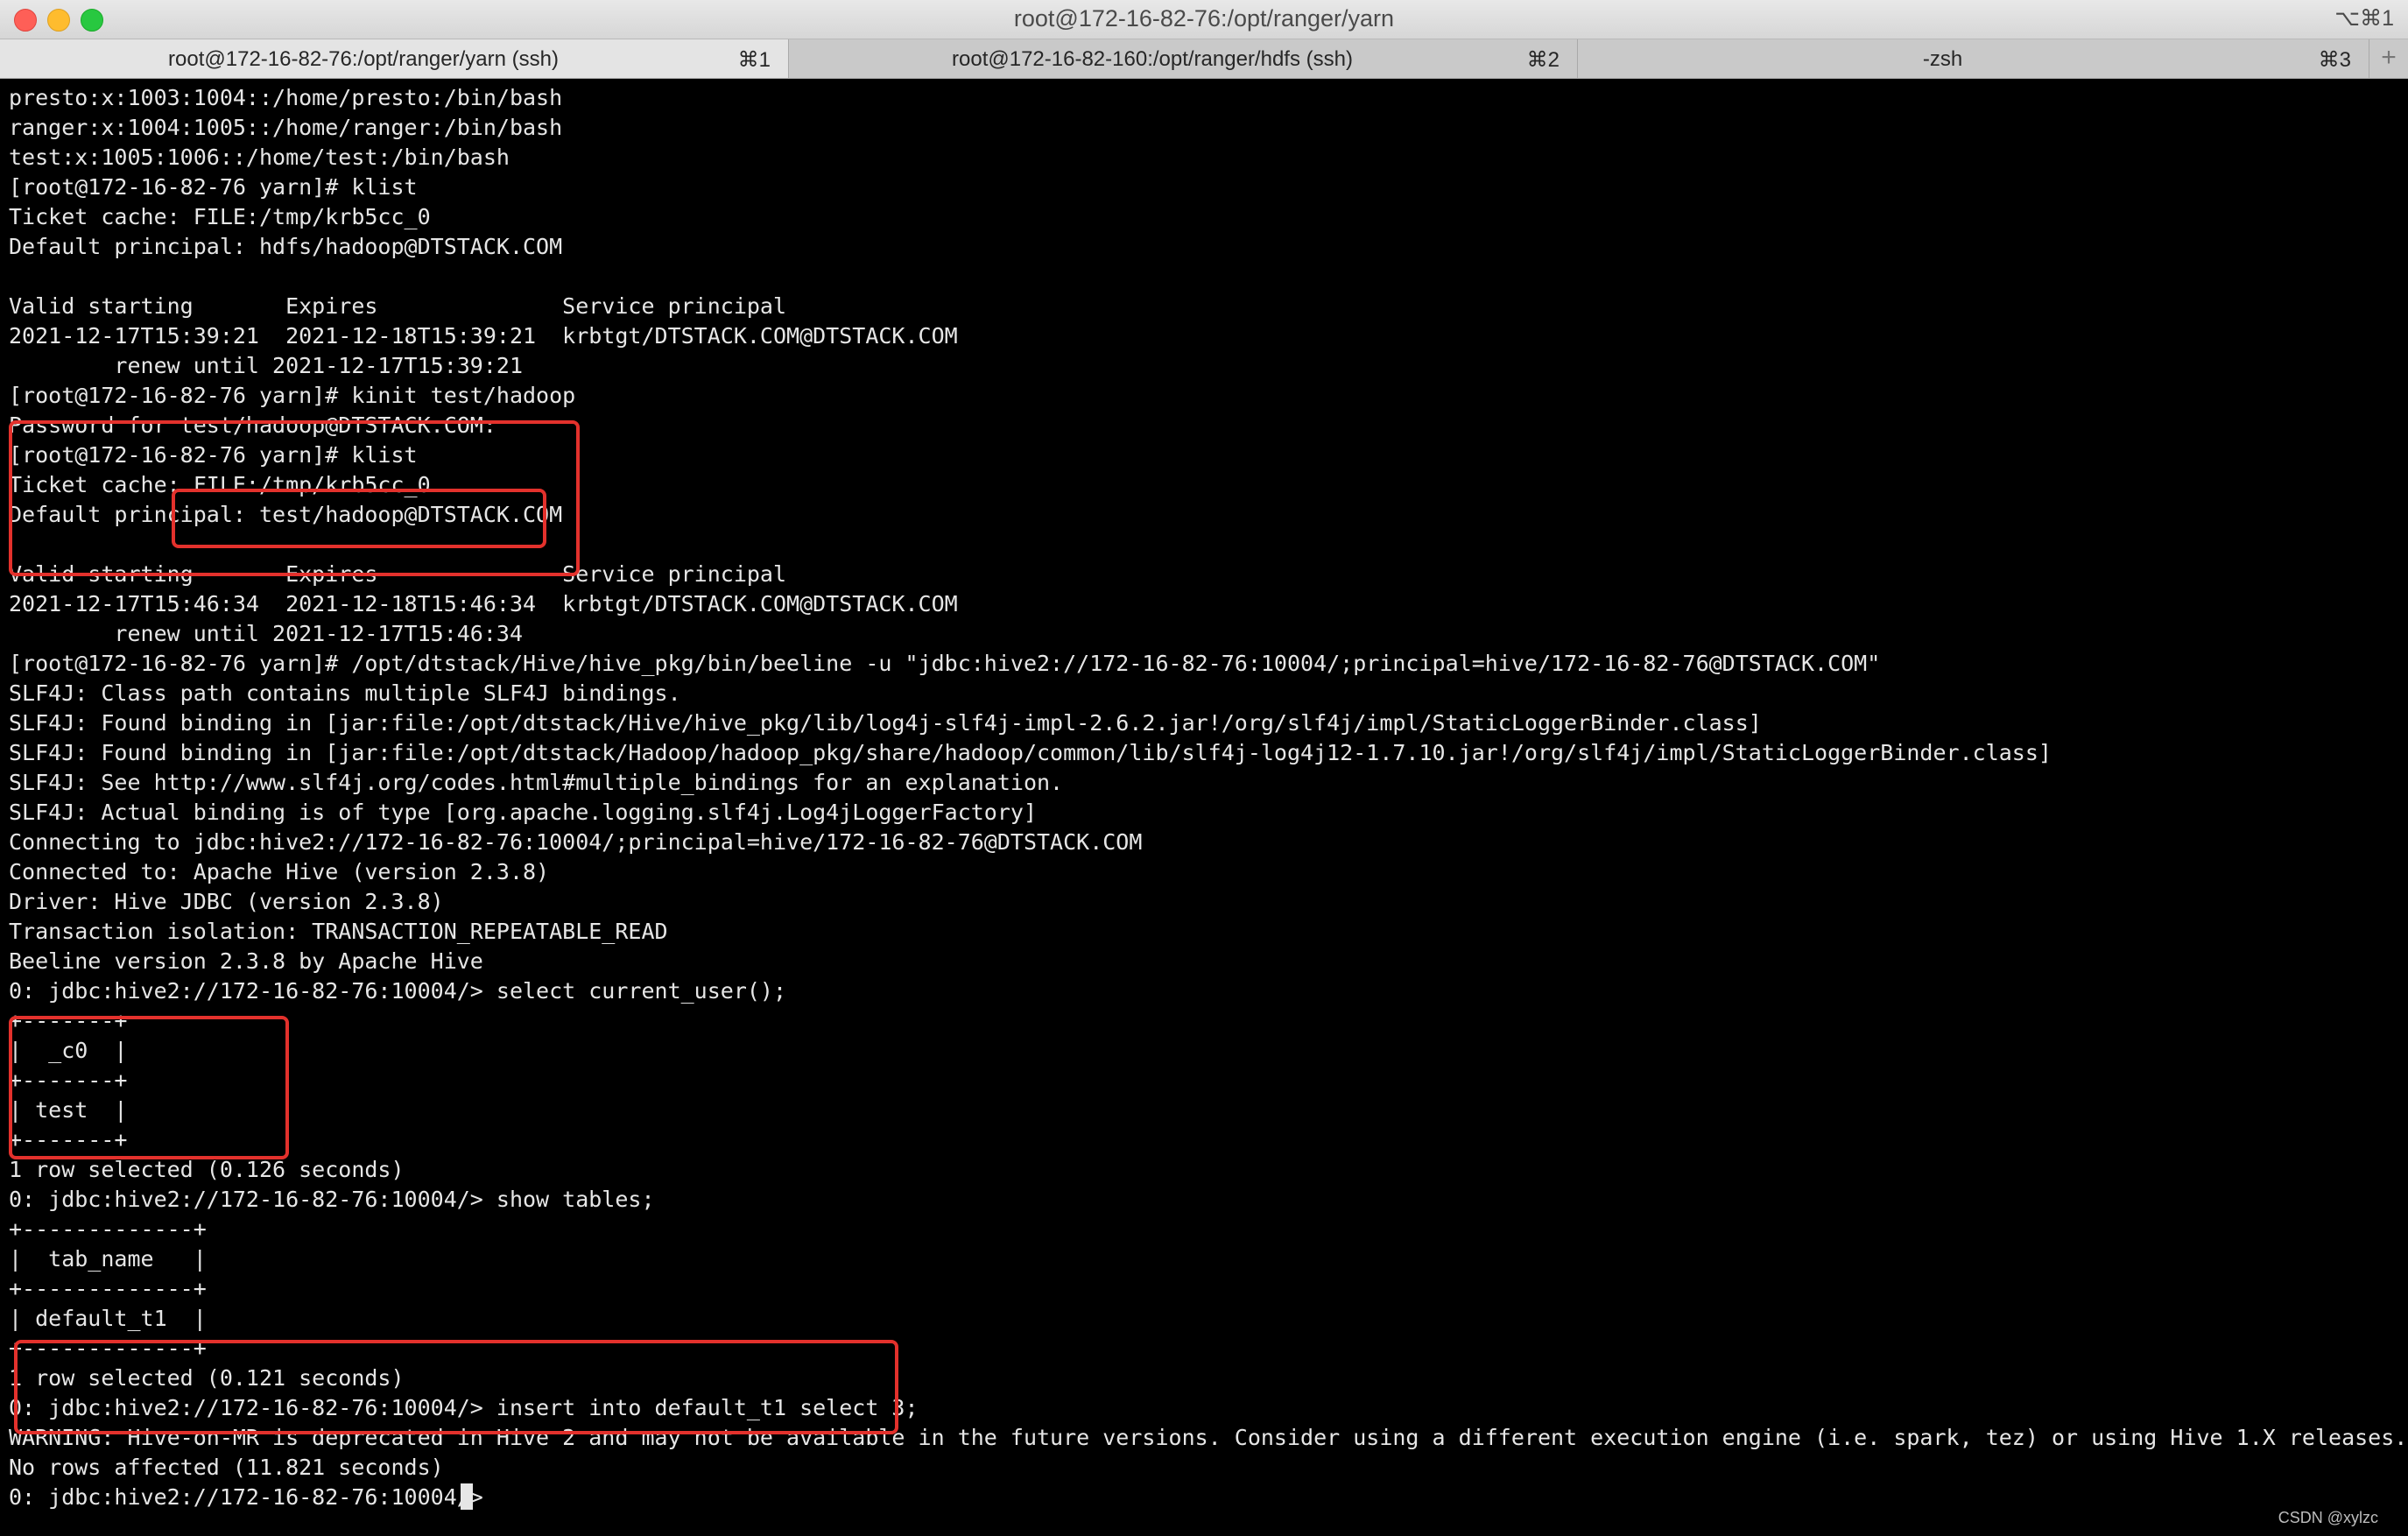 This screenshot has height=1536, width=2408. I want to click on tab-zsh: -zsh ⌘3, so click(1973, 58).